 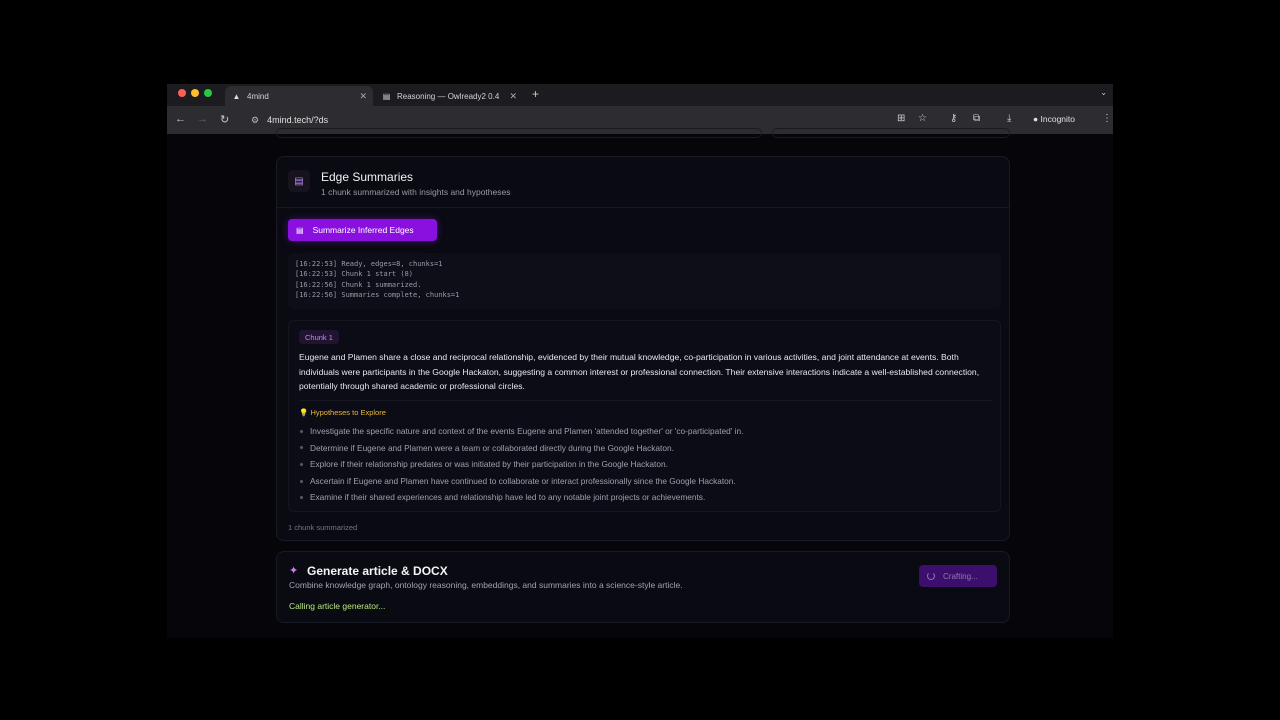 What do you see at coordinates (931, 576) in the screenshot?
I see `spinner-icon` at bounding box center [931, 576].